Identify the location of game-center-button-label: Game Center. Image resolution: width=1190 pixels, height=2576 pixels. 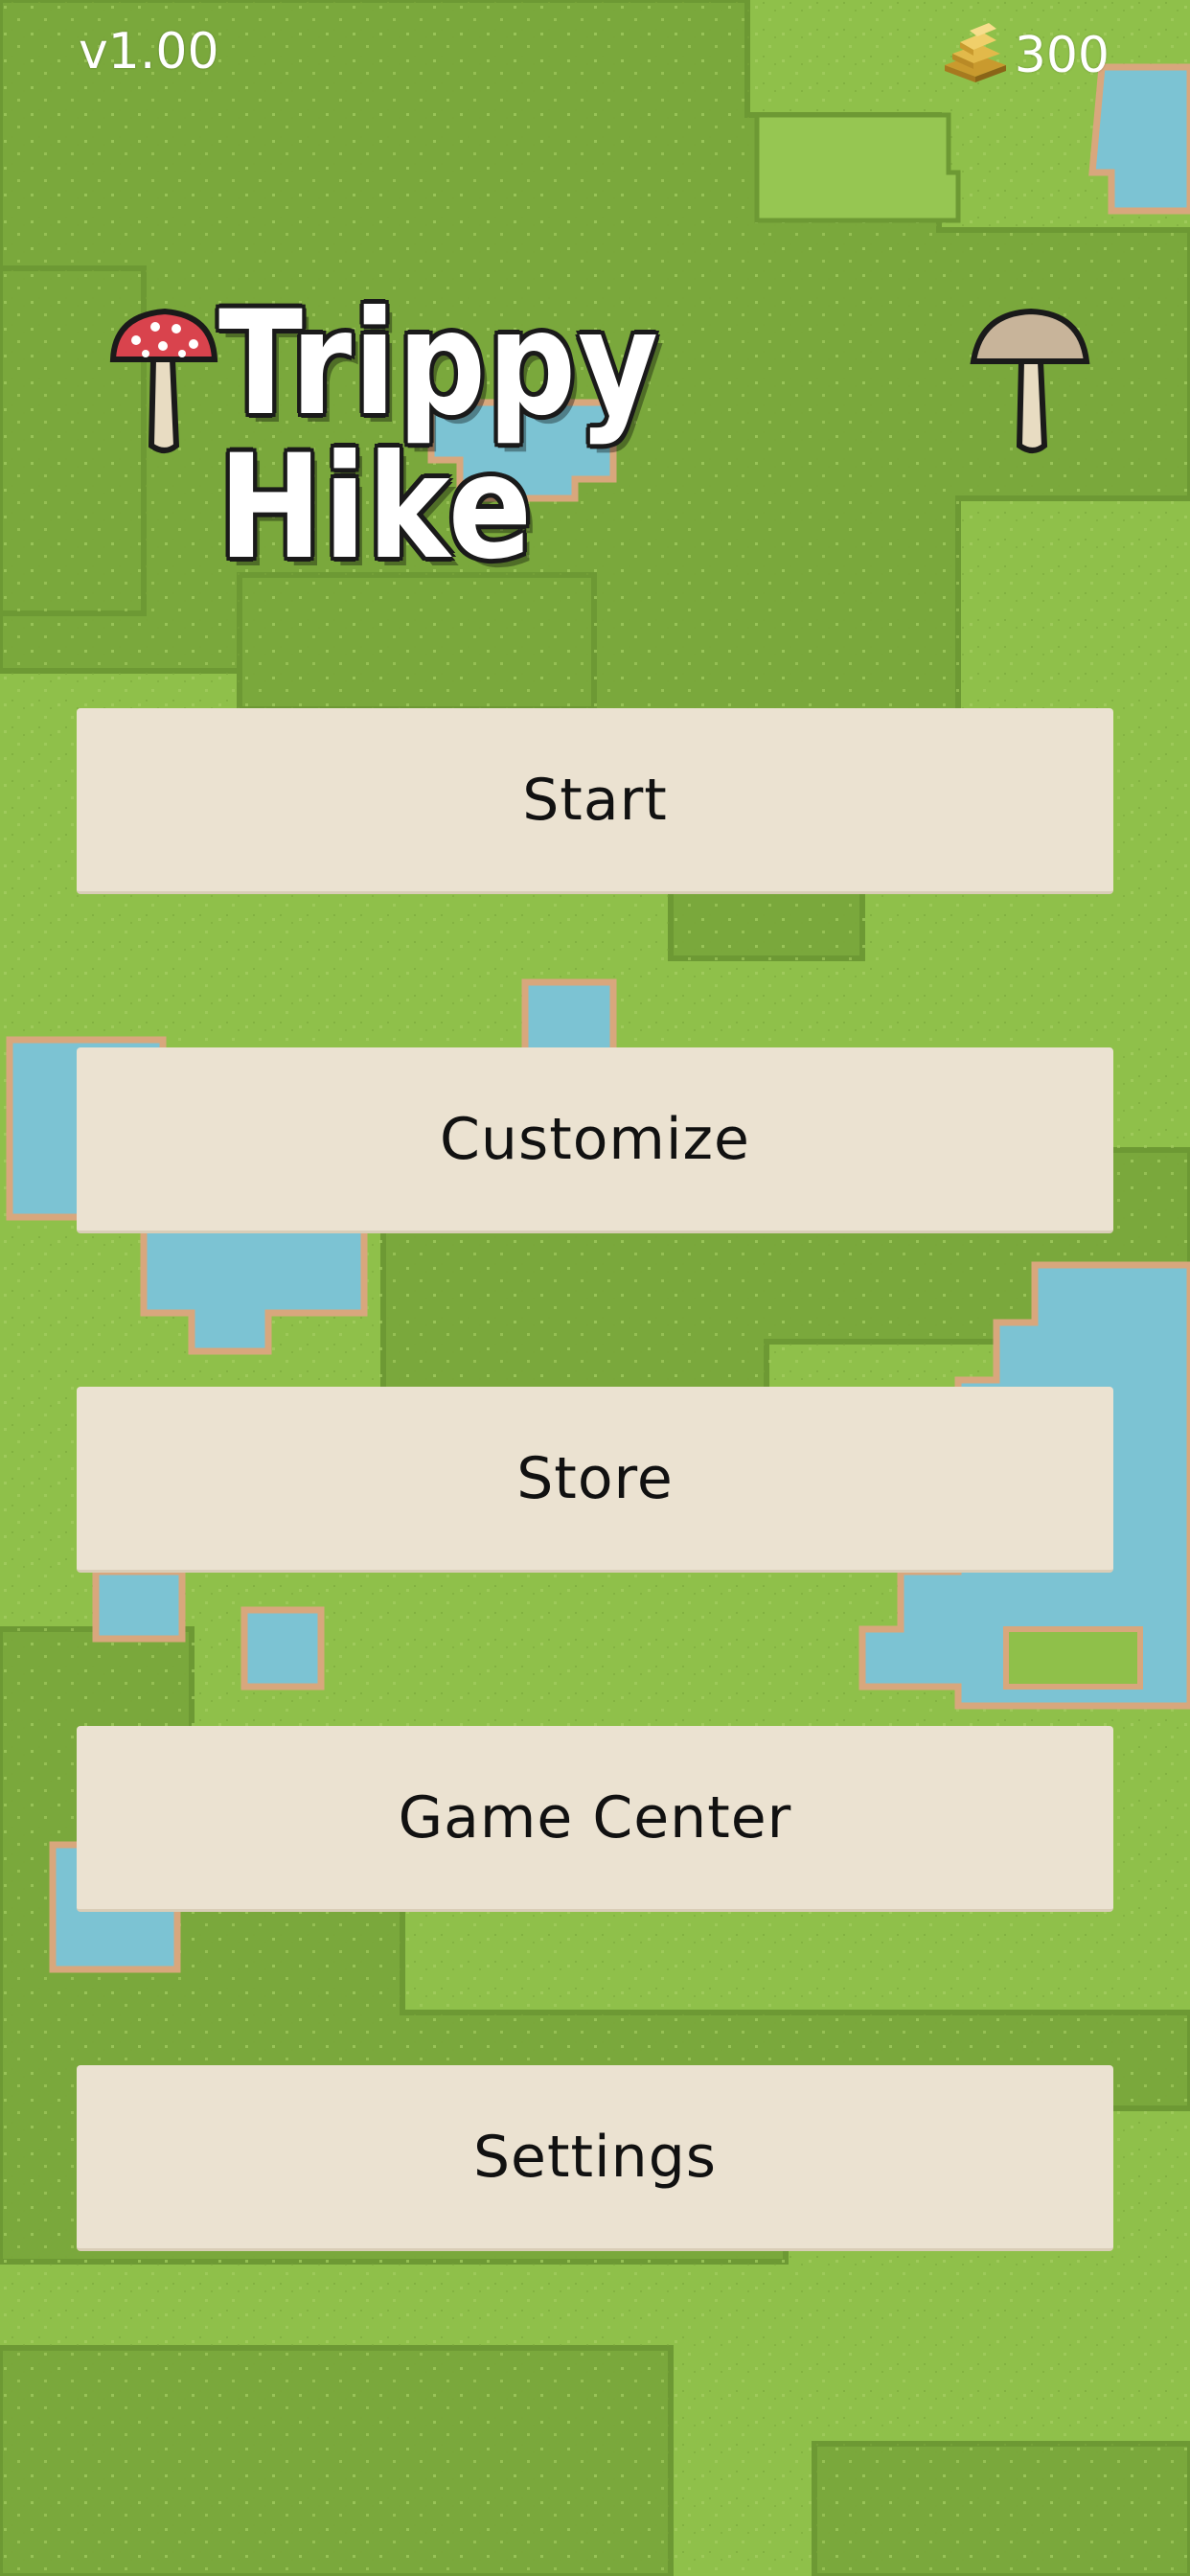
(595, 1817).